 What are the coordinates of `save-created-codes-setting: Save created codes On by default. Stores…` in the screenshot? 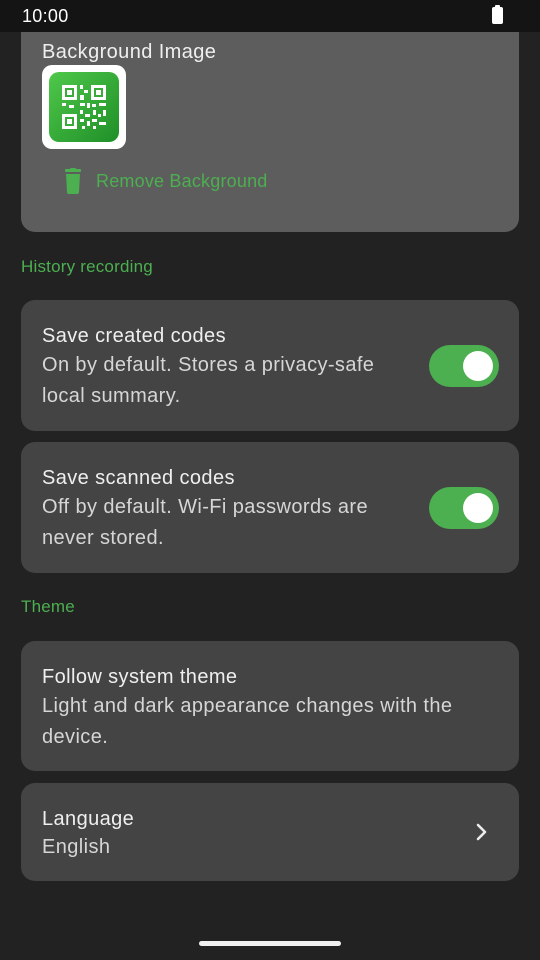 It's located at (270, 365).